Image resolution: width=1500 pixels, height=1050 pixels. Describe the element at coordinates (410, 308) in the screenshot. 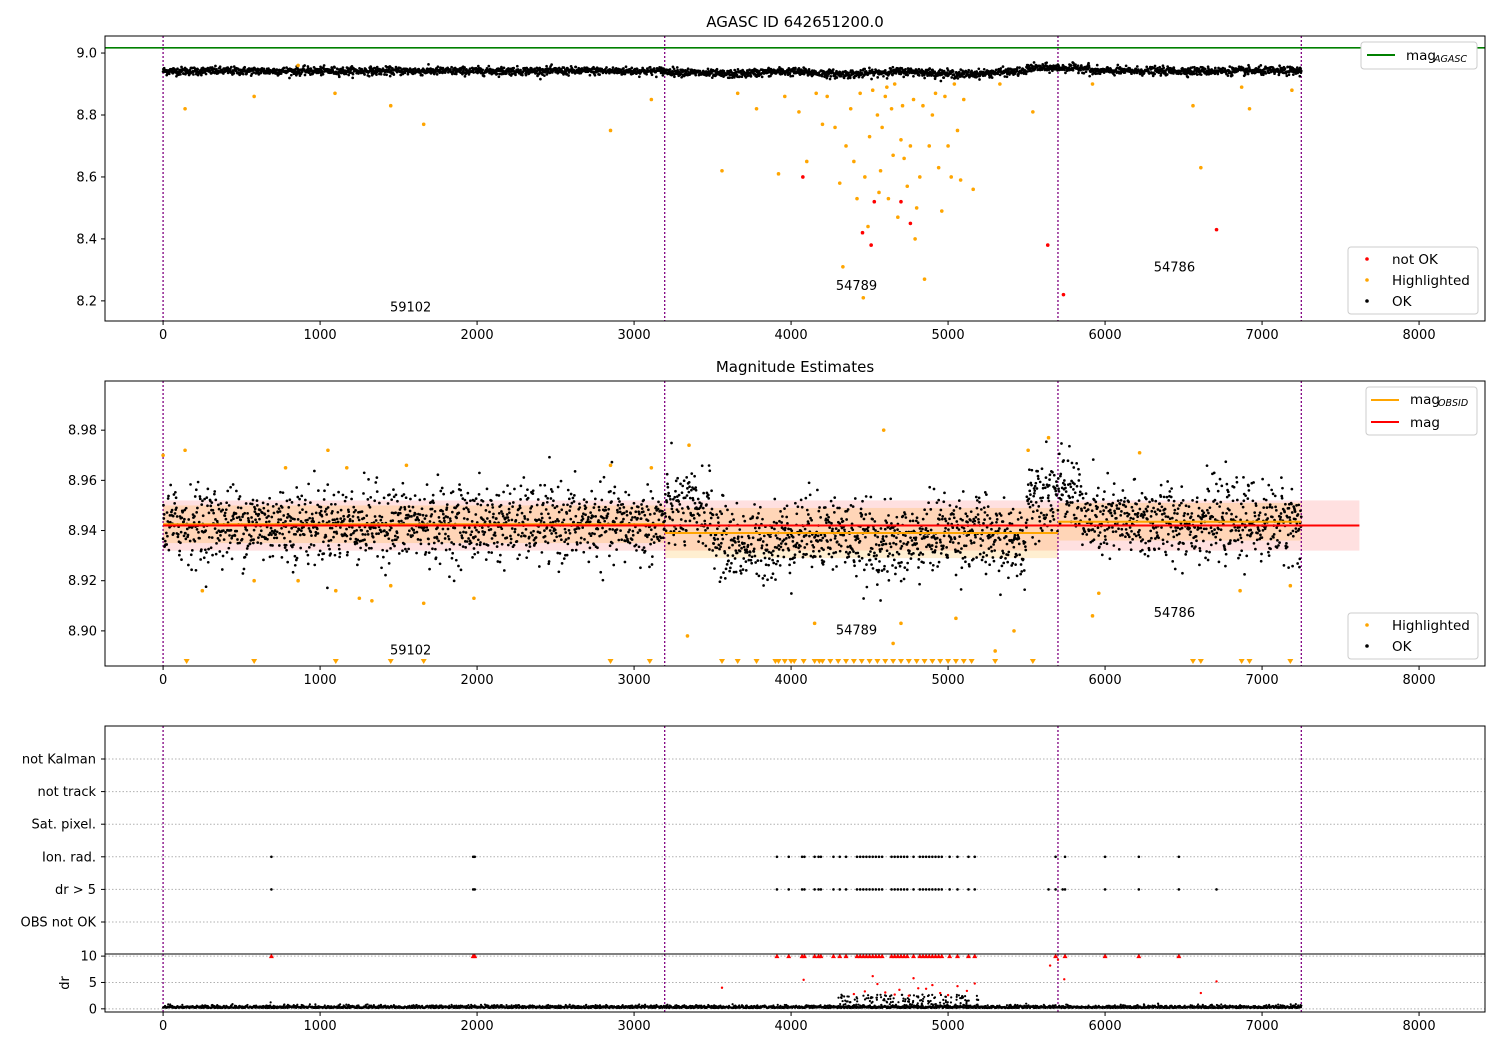

I see `obsid-annotation: 59102` at that location.